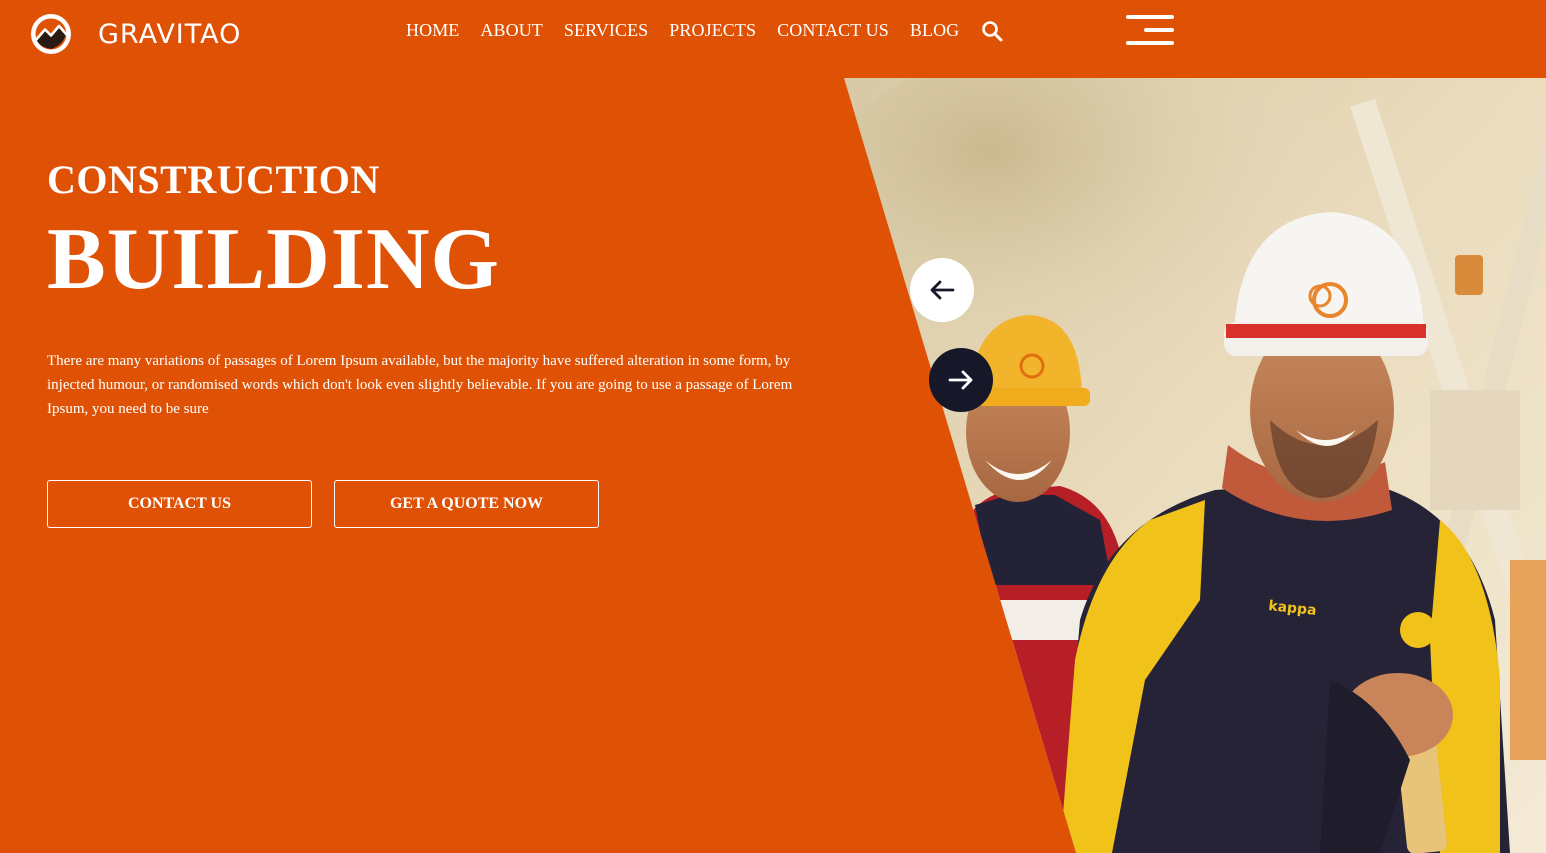 This screenshot has width=1546, height=853. What do you see at coordinates (1150, 30) in the screenshot?
I see `hamburger-menu-icon` at bounding box center [1150, 30].